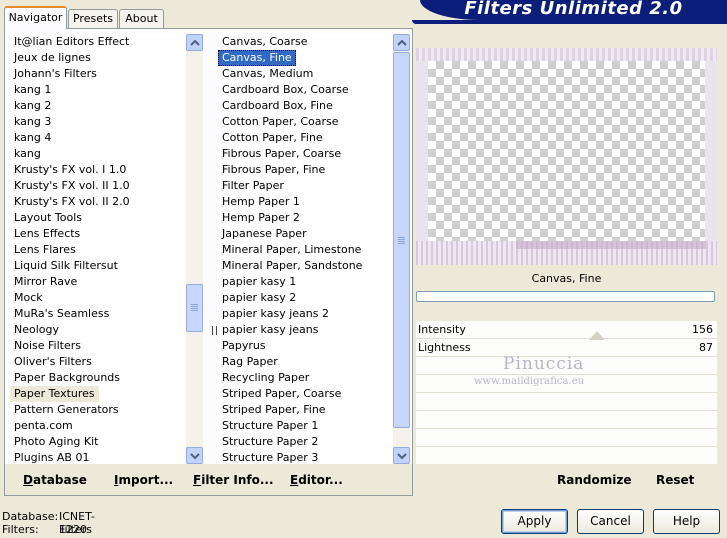 The image size is (727, 538). Describe the element at coordinates (98, 378) in the screenshot. I see `category-item: Paper Backgrounds` at that location.